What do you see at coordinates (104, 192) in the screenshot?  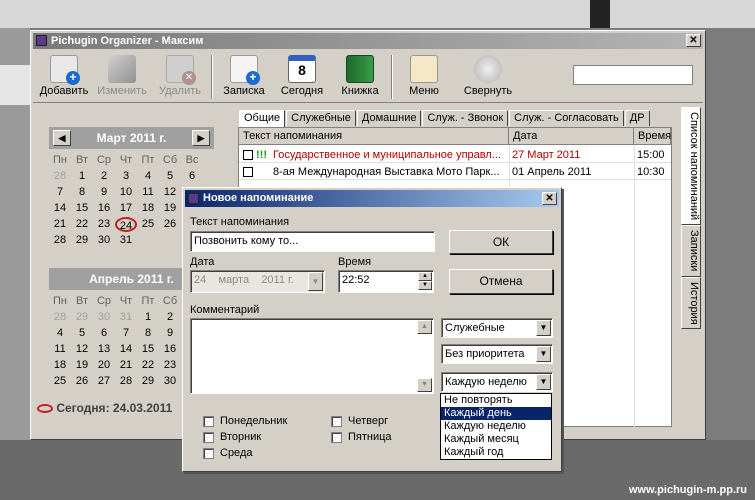 I see `calendar-day: 9` at bounding box center [104, 192].